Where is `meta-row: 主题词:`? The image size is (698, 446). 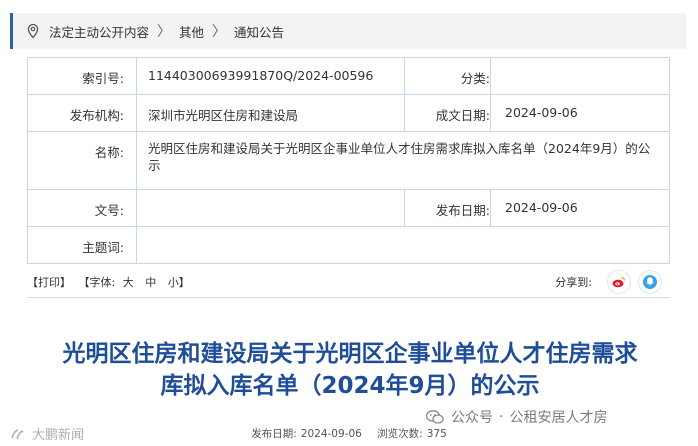 meta-row: 主题词: is located at coordinates (348, 245).